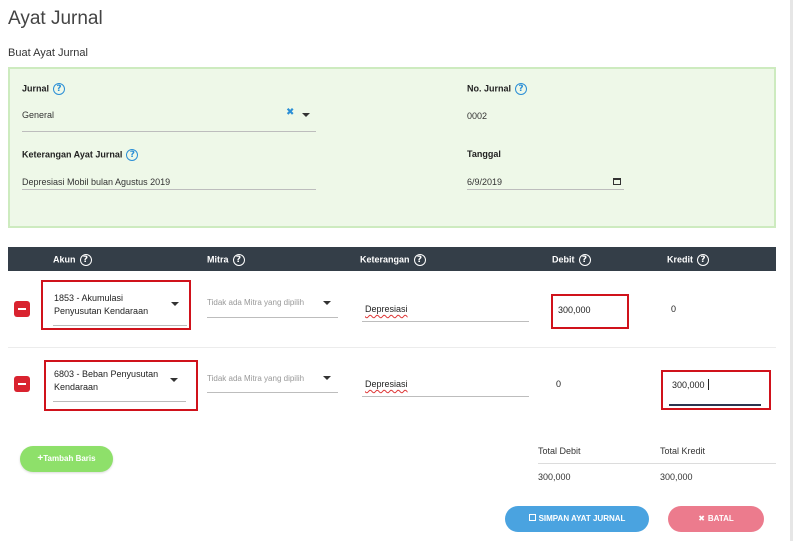 The image size is (793, 541). I want to click on header-debit: Debit?, so click(571, 260).